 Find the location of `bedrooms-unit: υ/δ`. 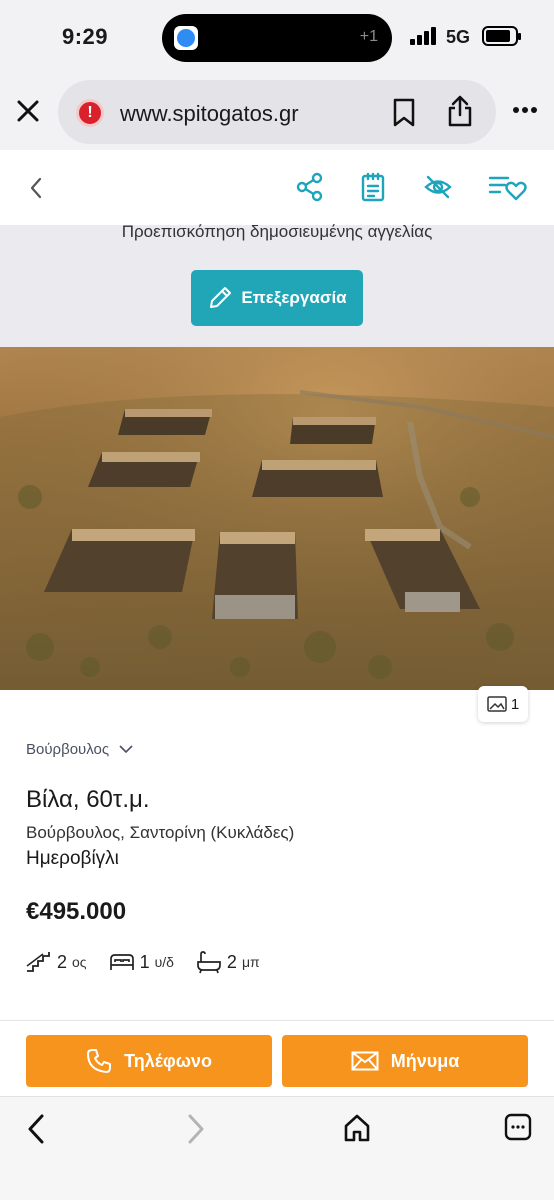

bedrooms-unit: υ/δ is located at coordinates (164, 962).